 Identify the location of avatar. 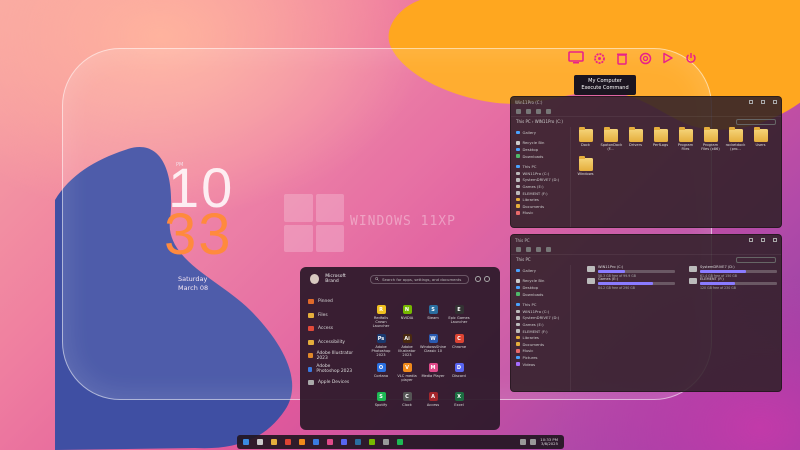
(315, 279).